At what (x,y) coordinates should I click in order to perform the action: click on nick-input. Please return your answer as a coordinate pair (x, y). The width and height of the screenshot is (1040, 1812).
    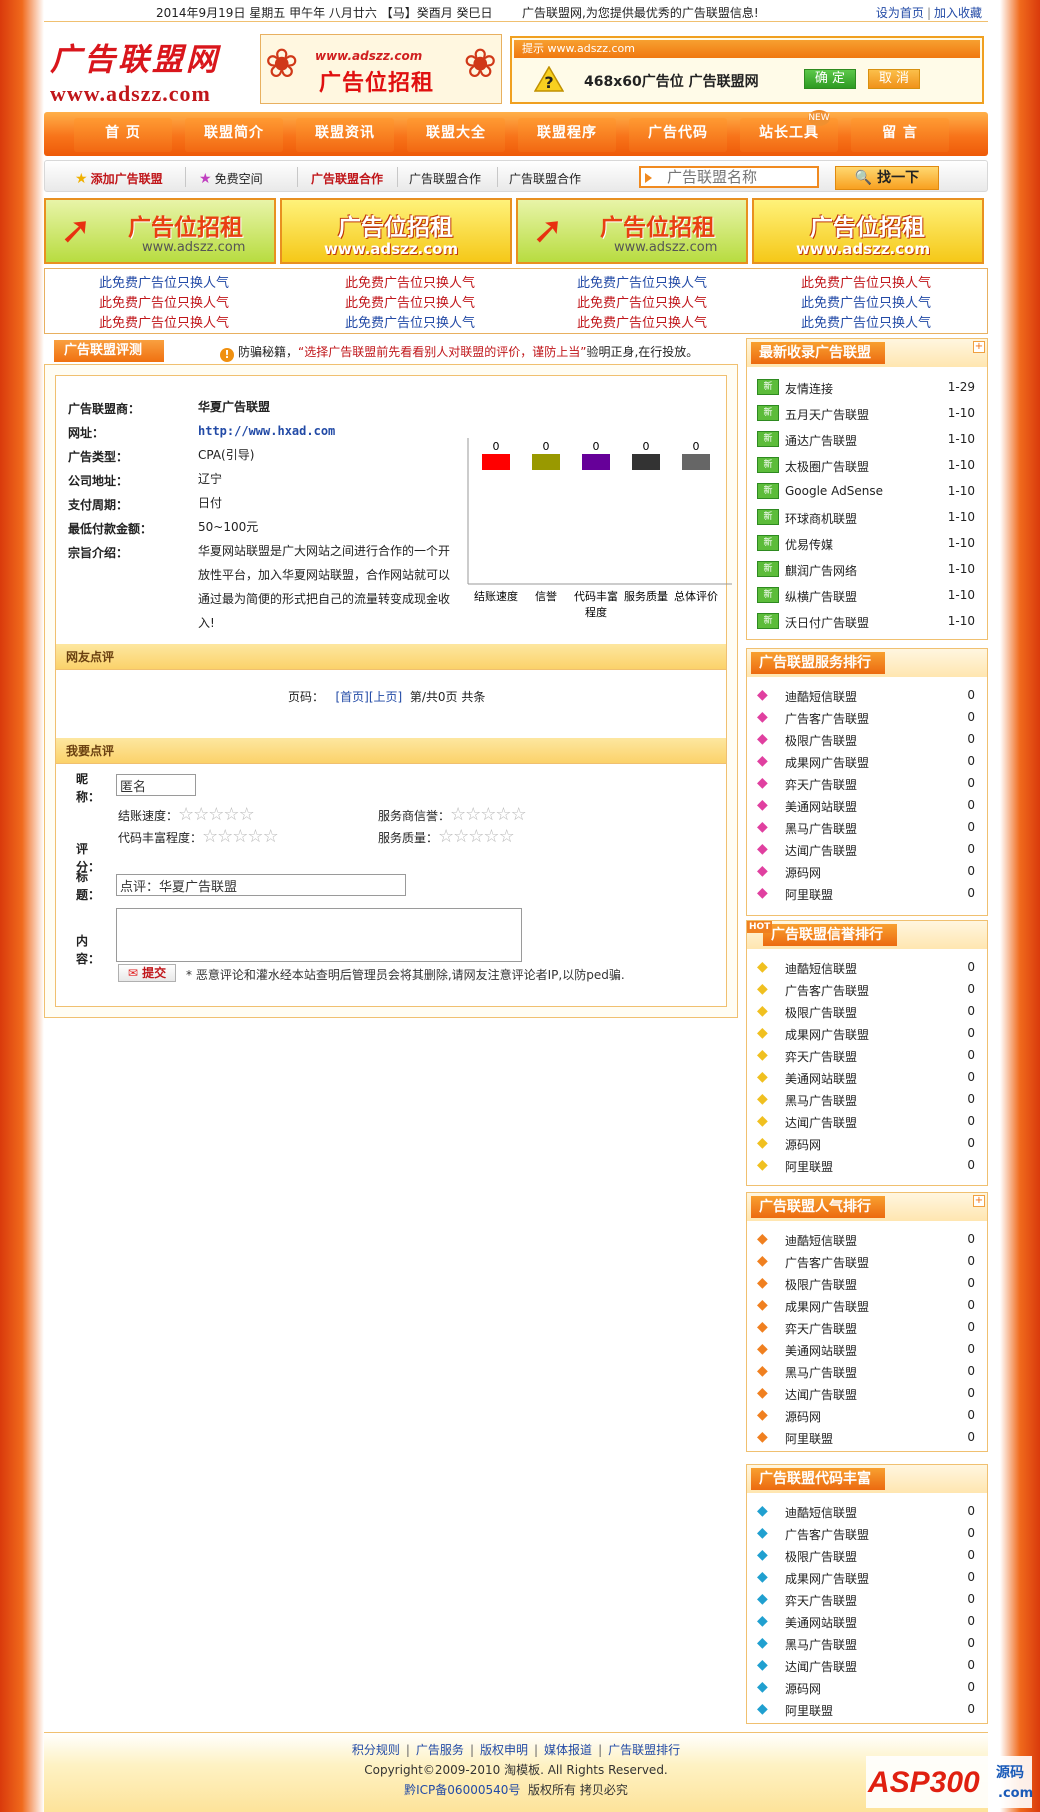
    Looking at the image, I should click on (156, 785).